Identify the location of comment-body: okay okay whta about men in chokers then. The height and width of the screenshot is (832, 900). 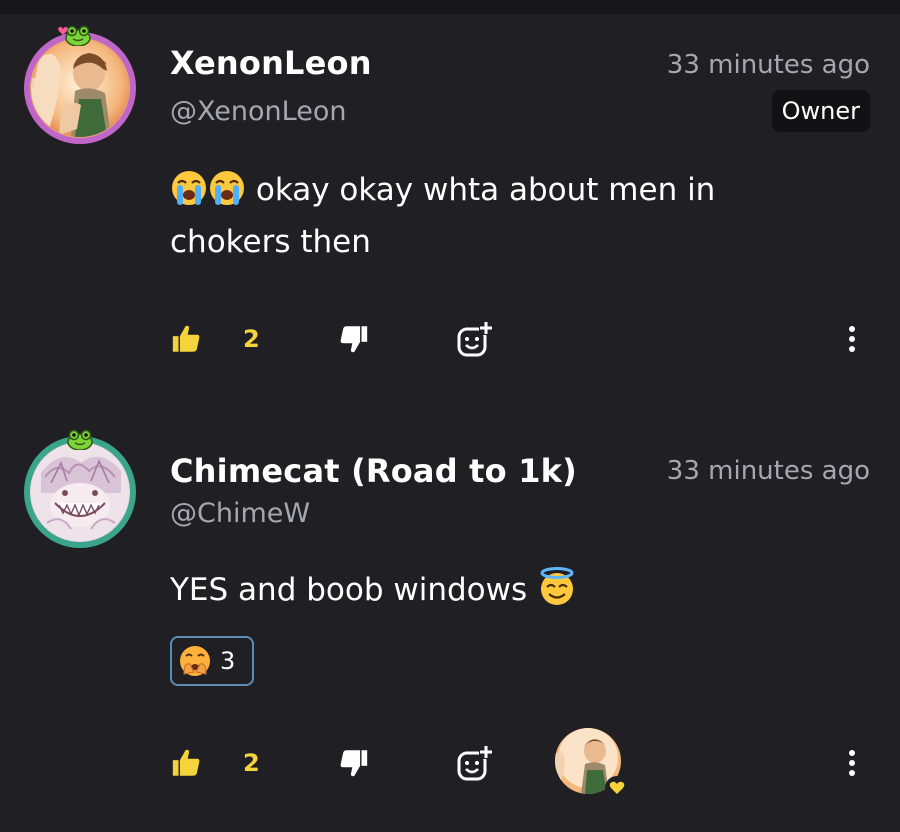
(490, 216).